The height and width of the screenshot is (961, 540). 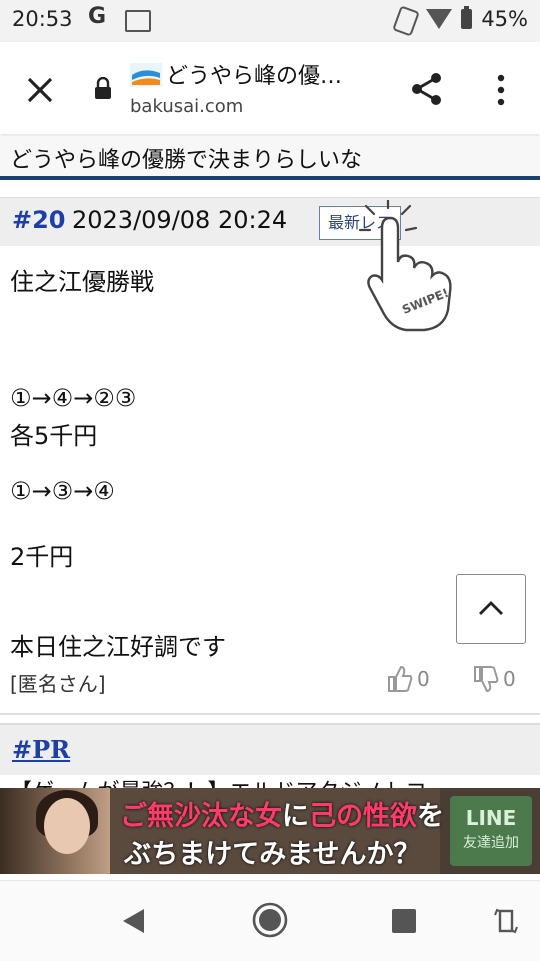 What do you see at coordinates (363, 816) in the screenshot?
I see `ad-headline-part: 己の性欲` at bounding box center [363, 816].